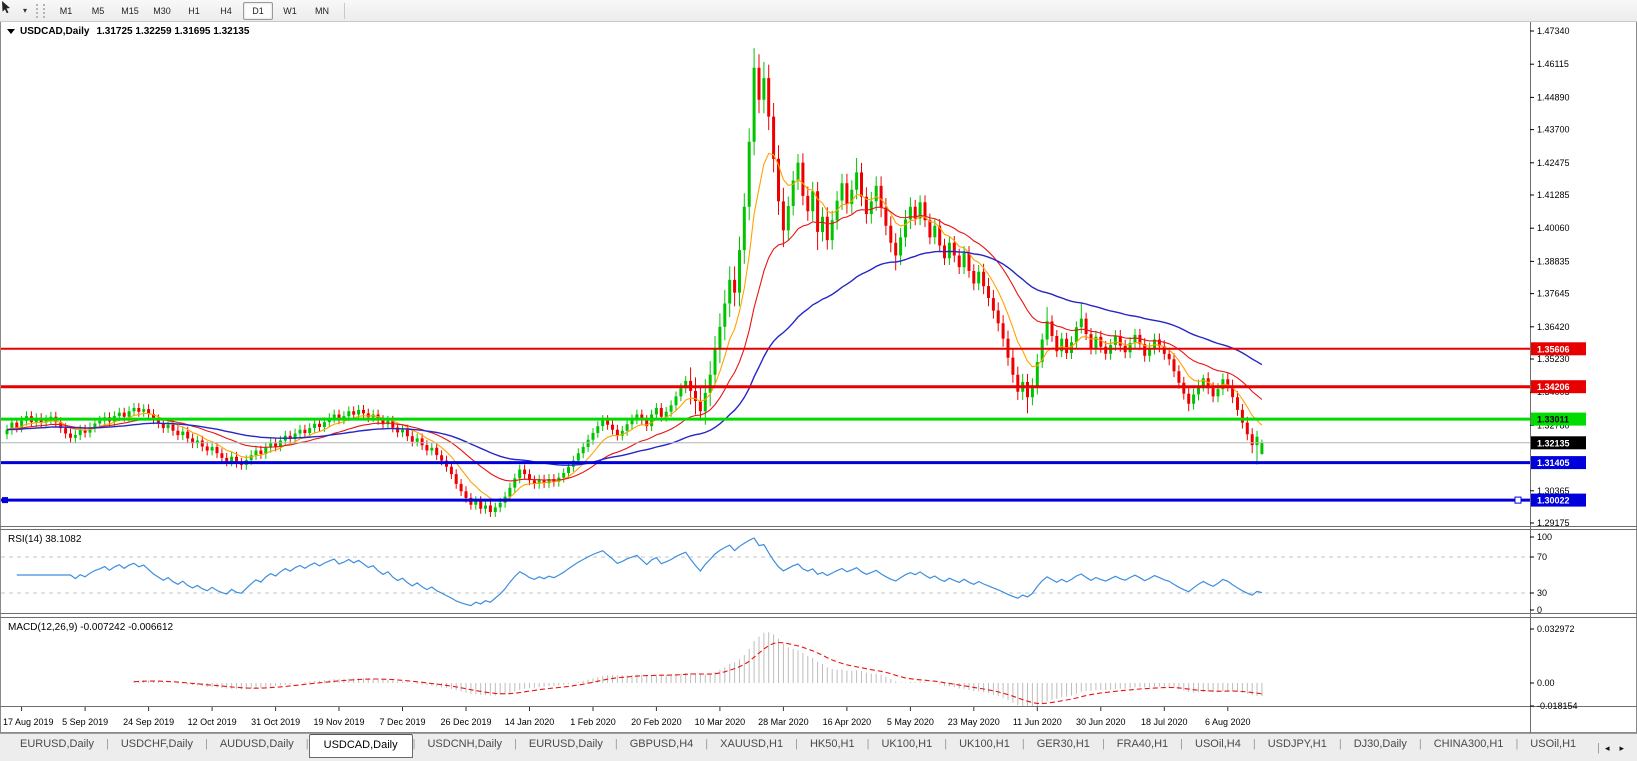 This screenshot has height=761, width=1637. What do you see at coordinates (402, 722) in the screenshot?
I see `date-tick-label: 7 Dec 2019` at bounding box center [402, 722].